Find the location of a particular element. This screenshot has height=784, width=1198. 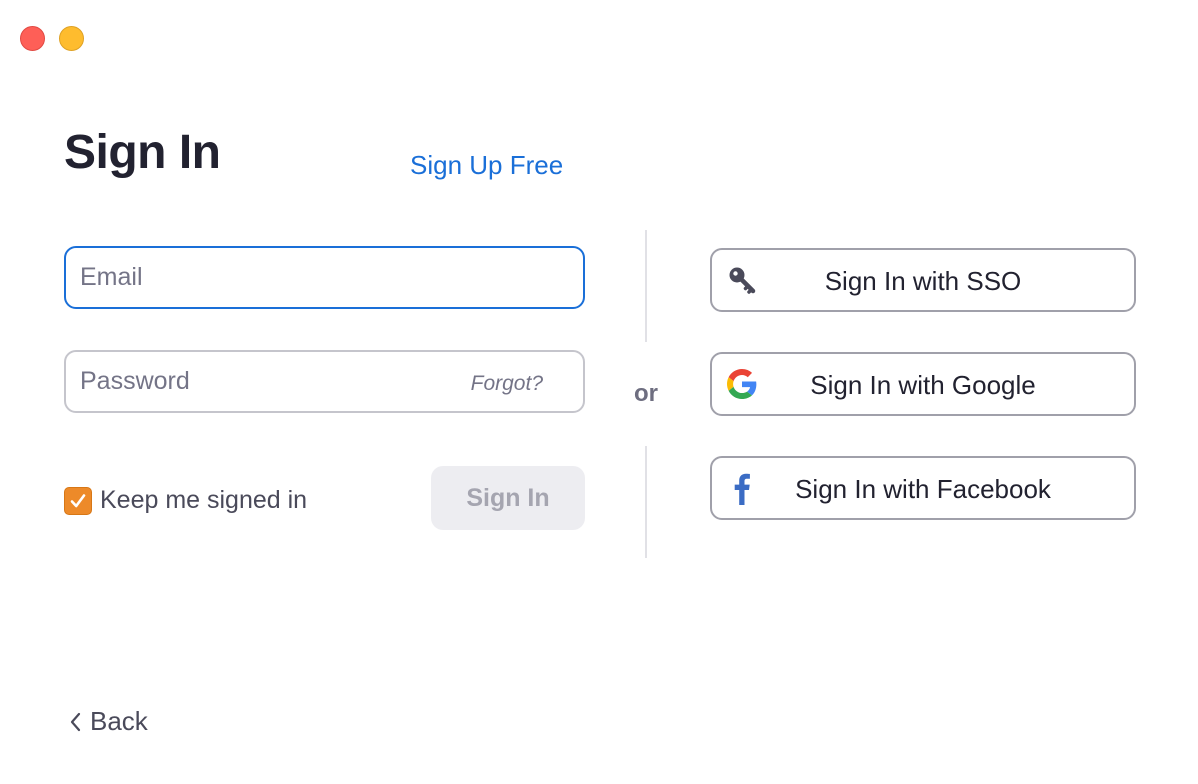

or-separator: or is located at coordinates (646, 393).